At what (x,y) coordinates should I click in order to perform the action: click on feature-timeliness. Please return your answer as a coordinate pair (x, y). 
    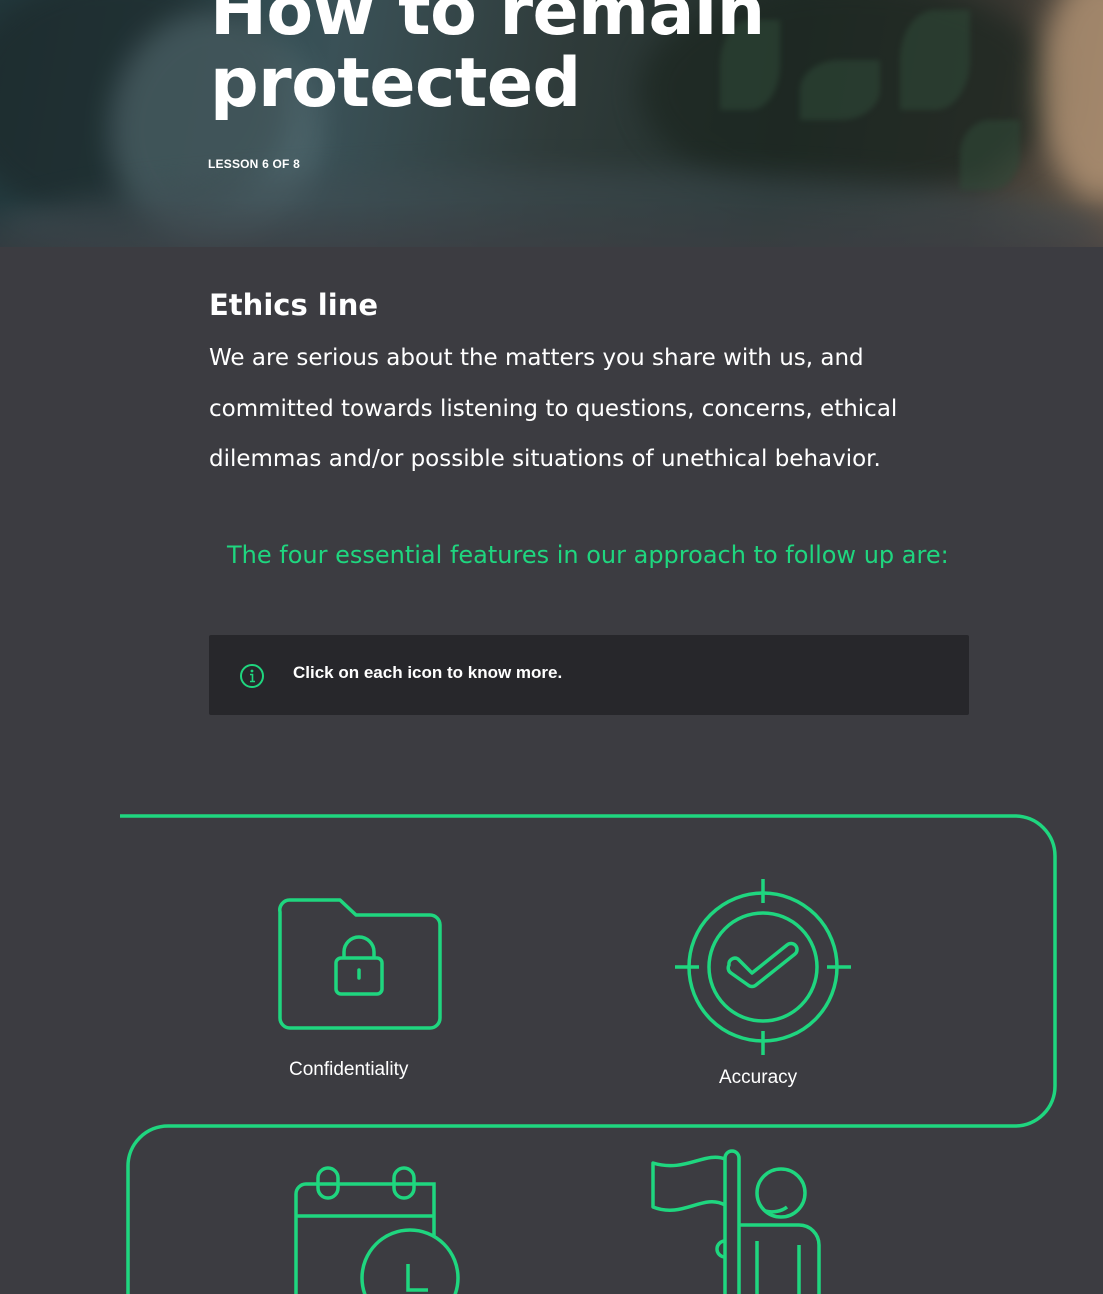
    Looking at the image, I should click on (380, 1227).